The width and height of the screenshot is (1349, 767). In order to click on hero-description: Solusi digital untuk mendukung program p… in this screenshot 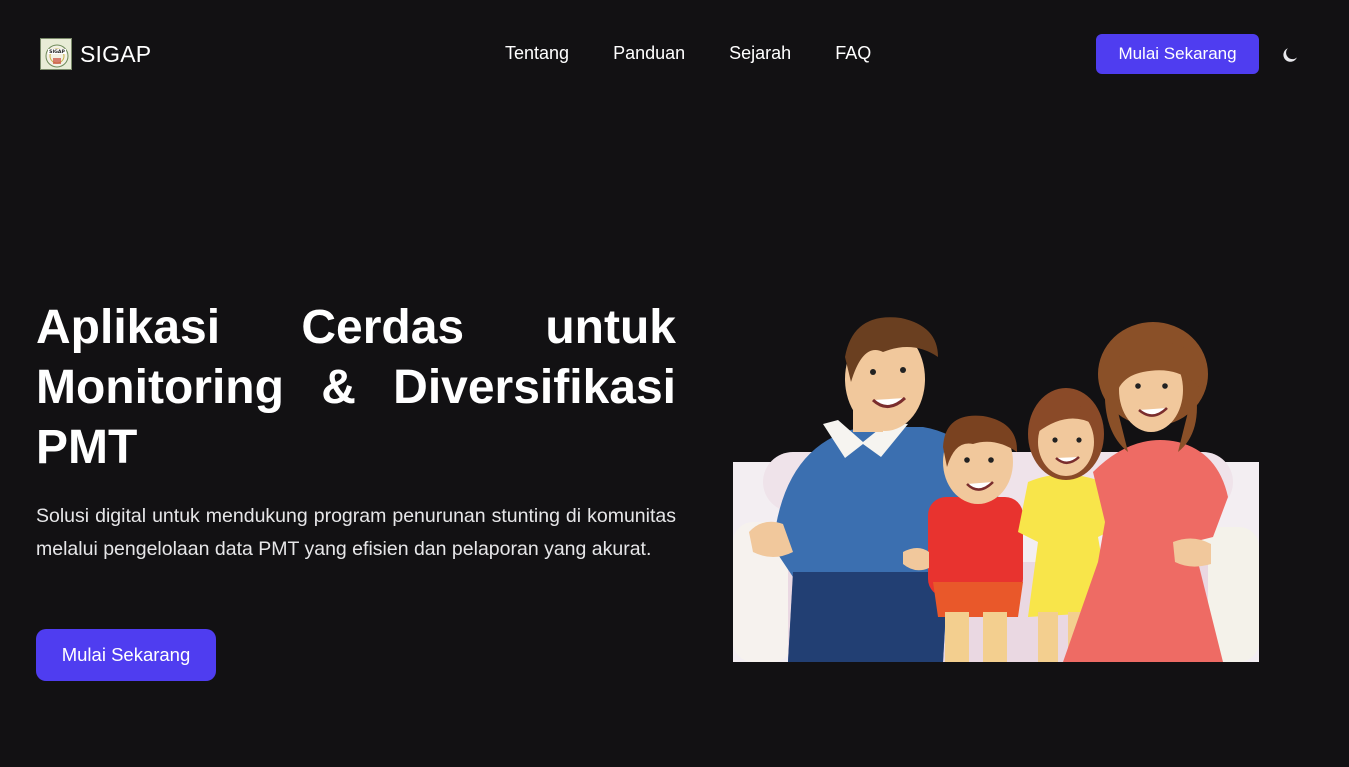, I will do `click(356, 532)`.